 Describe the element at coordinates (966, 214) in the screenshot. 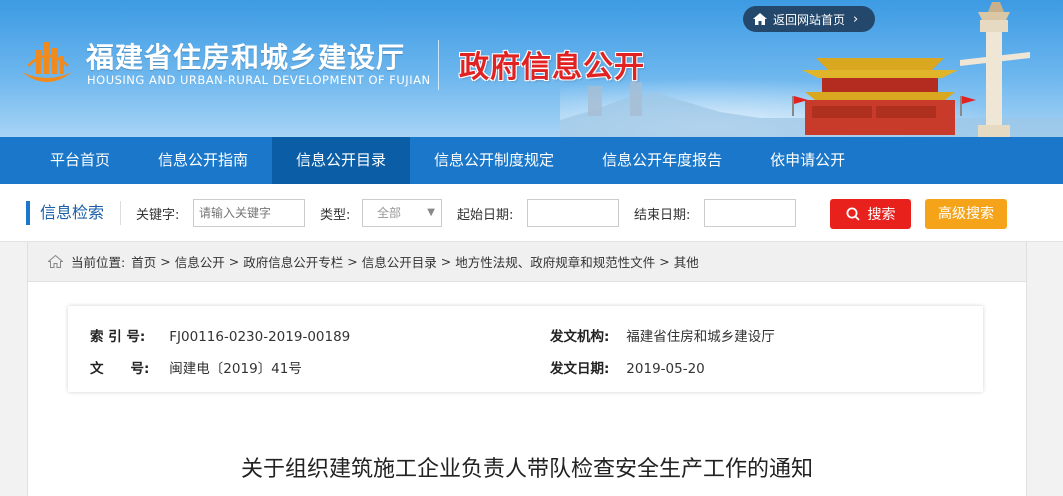

I see `advanced-search-button: 高级搜索` at that location.